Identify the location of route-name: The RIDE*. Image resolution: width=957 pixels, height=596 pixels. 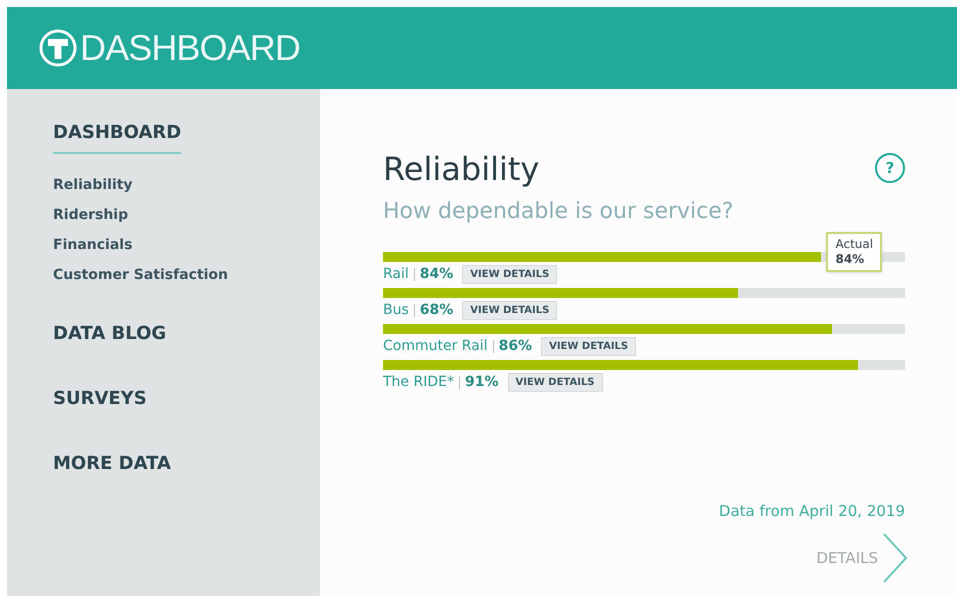
(418, 382).